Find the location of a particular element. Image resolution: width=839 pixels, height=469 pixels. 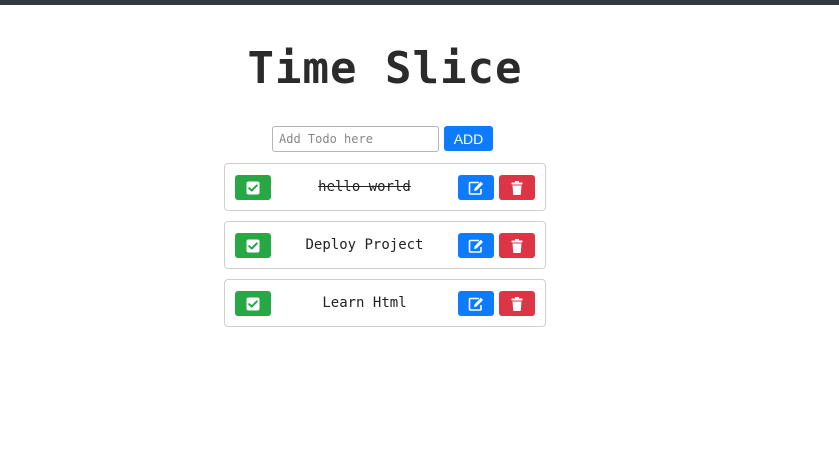

top-bar is located at coordinates (419, 2).